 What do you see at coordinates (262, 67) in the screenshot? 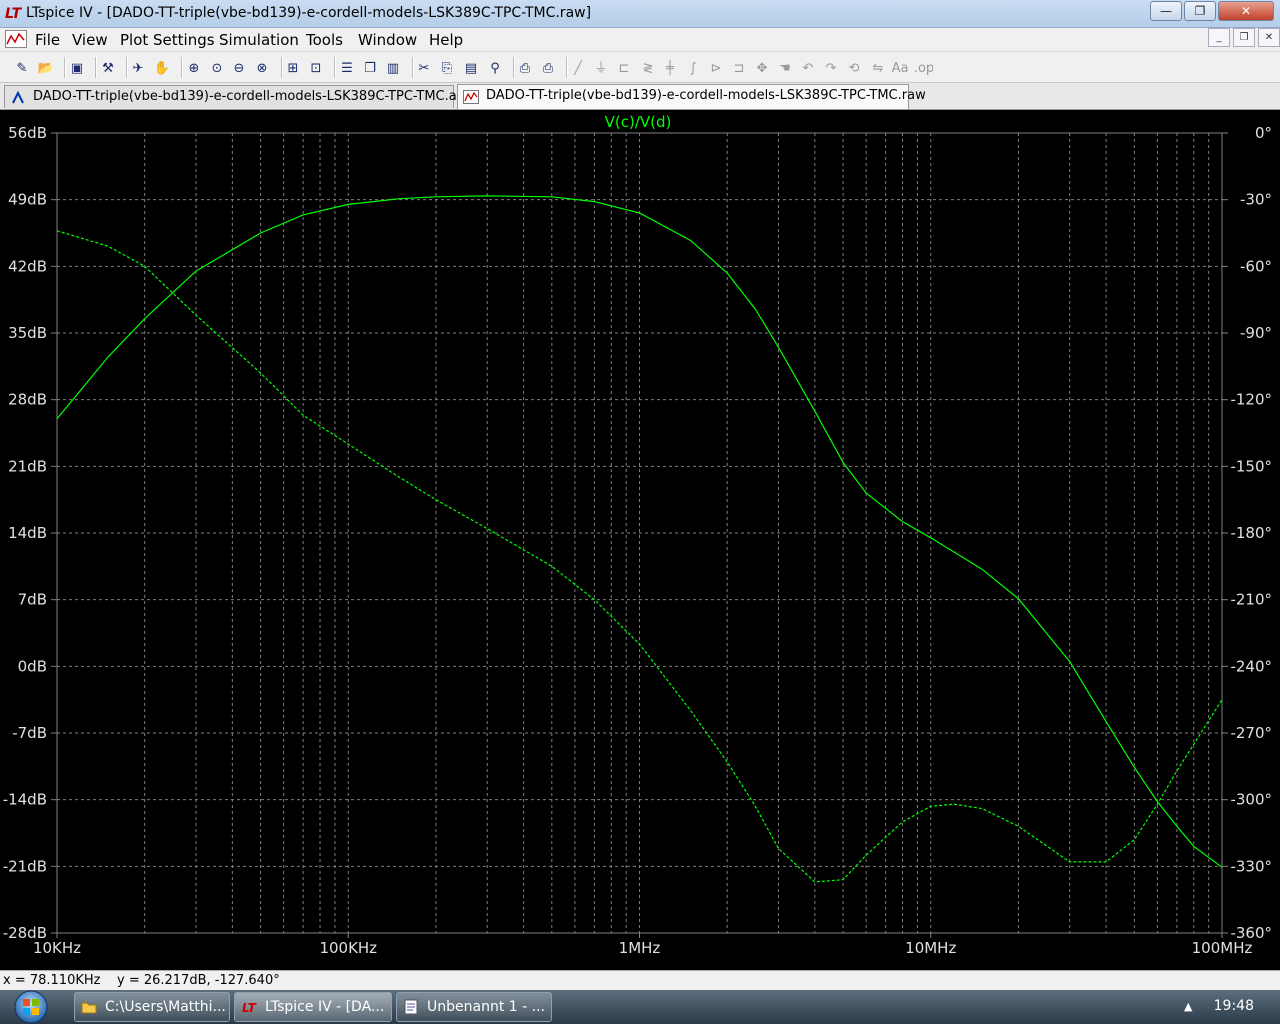
I see `zoom-cancel-icon: ⊗` at bounding box center [262, 67].